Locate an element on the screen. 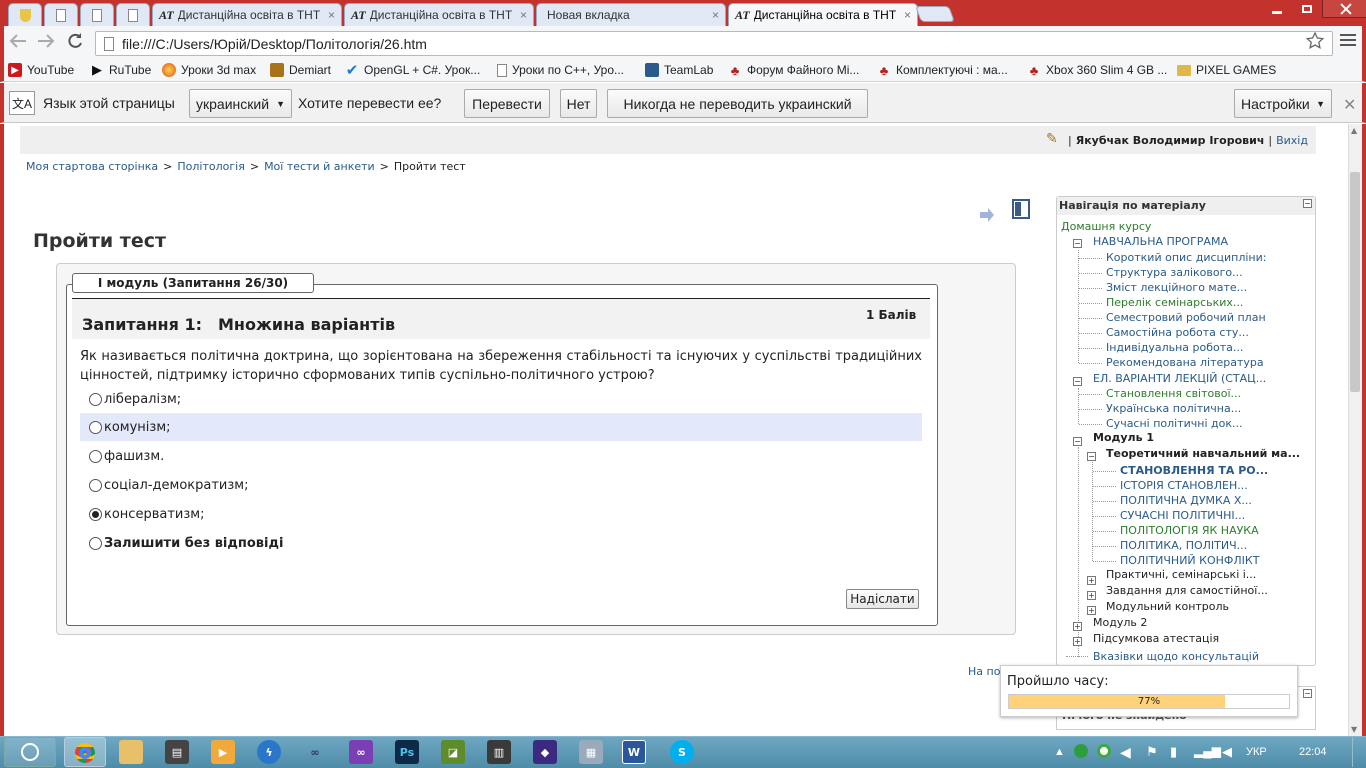 Image resolution: width=1366 pixels, height=768 pixels. signal-icon: ▂▄▆ is located at coordinates (1207, 751).